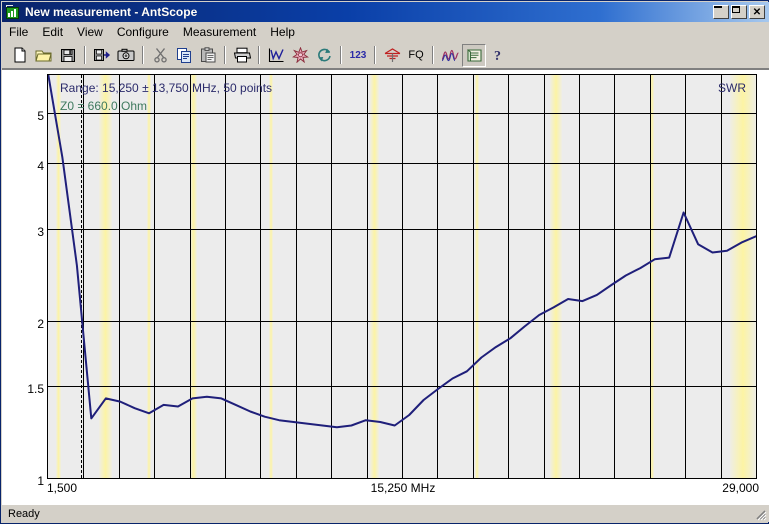 Image resolution: width=769 pixels, height=524 pixels. What do you see at coordinates (104, 106) in the screenshot?
I see `z0-label: Z0 = 660.0 Ohm` at bounding box center [104, 106].